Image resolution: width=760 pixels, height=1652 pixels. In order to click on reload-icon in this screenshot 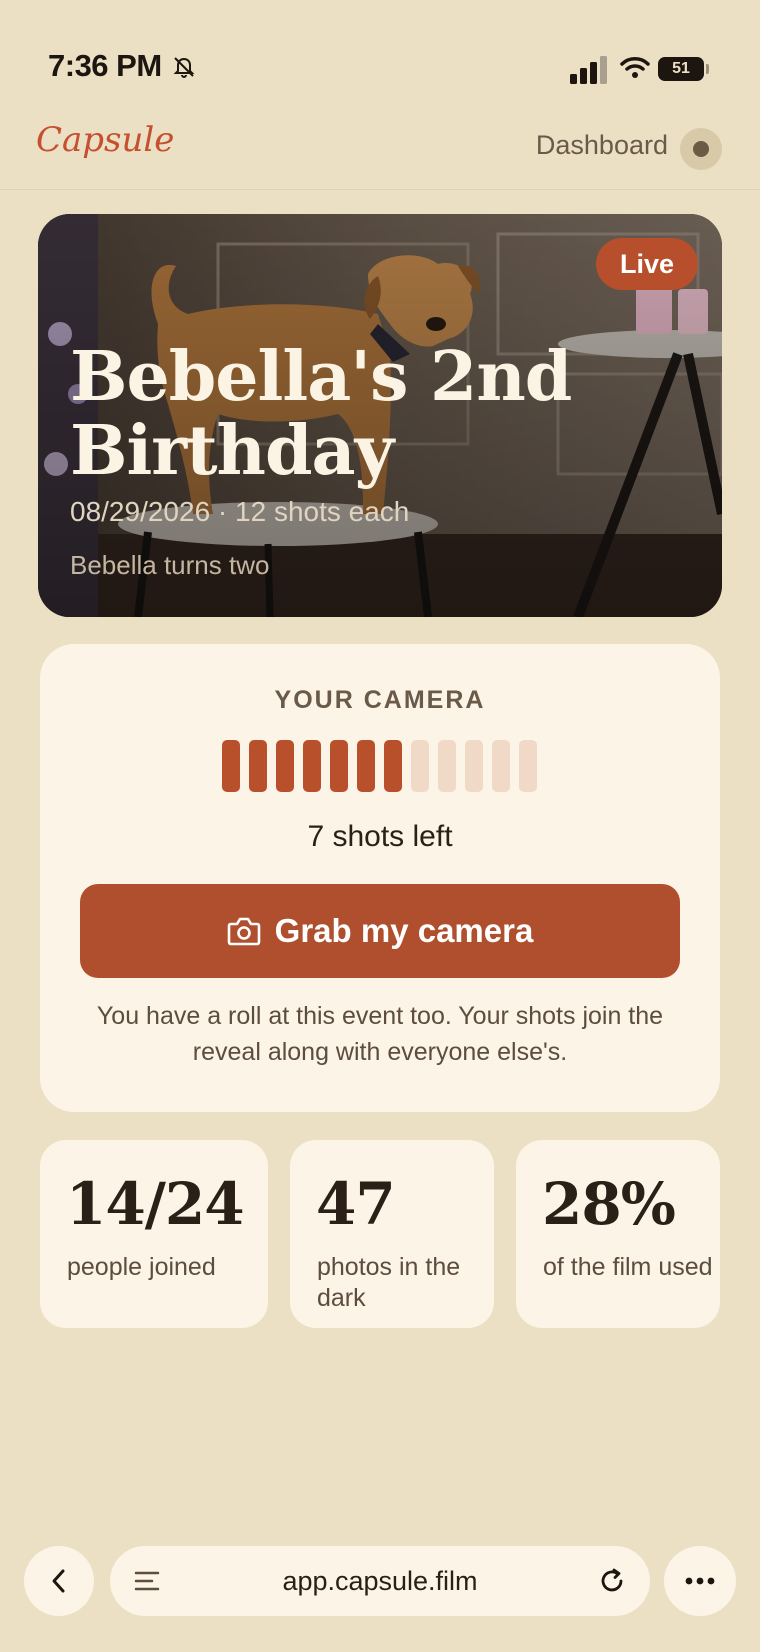, I will do `click(612, 1581)`.